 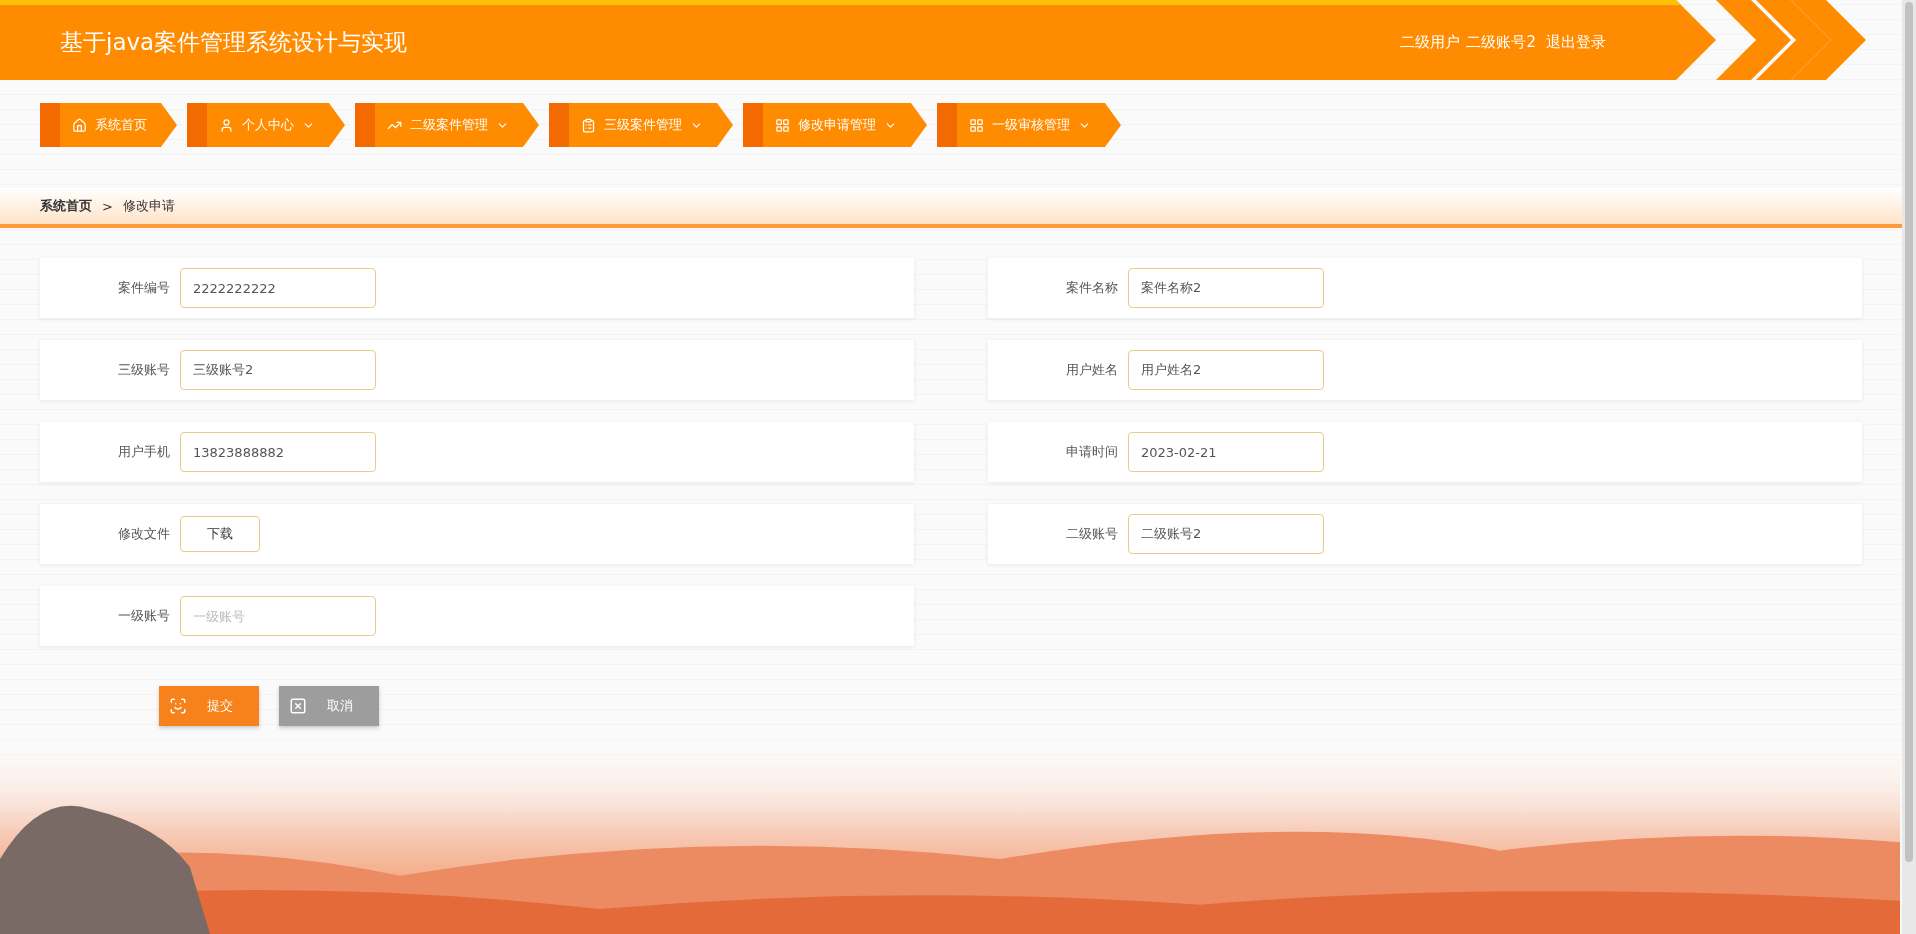 I want to click on input-field: 三级账号2, so click(x=278, y=370).